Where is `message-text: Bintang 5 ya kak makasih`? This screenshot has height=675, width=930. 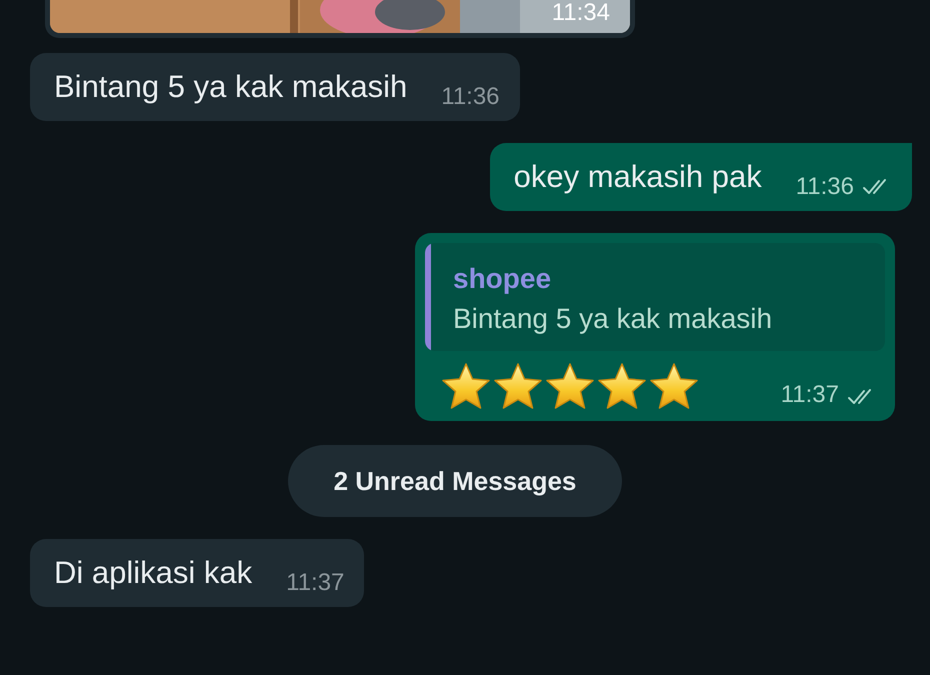 message-text: Bintang 5 ya kak makasih is located at coordinates (231, 87).